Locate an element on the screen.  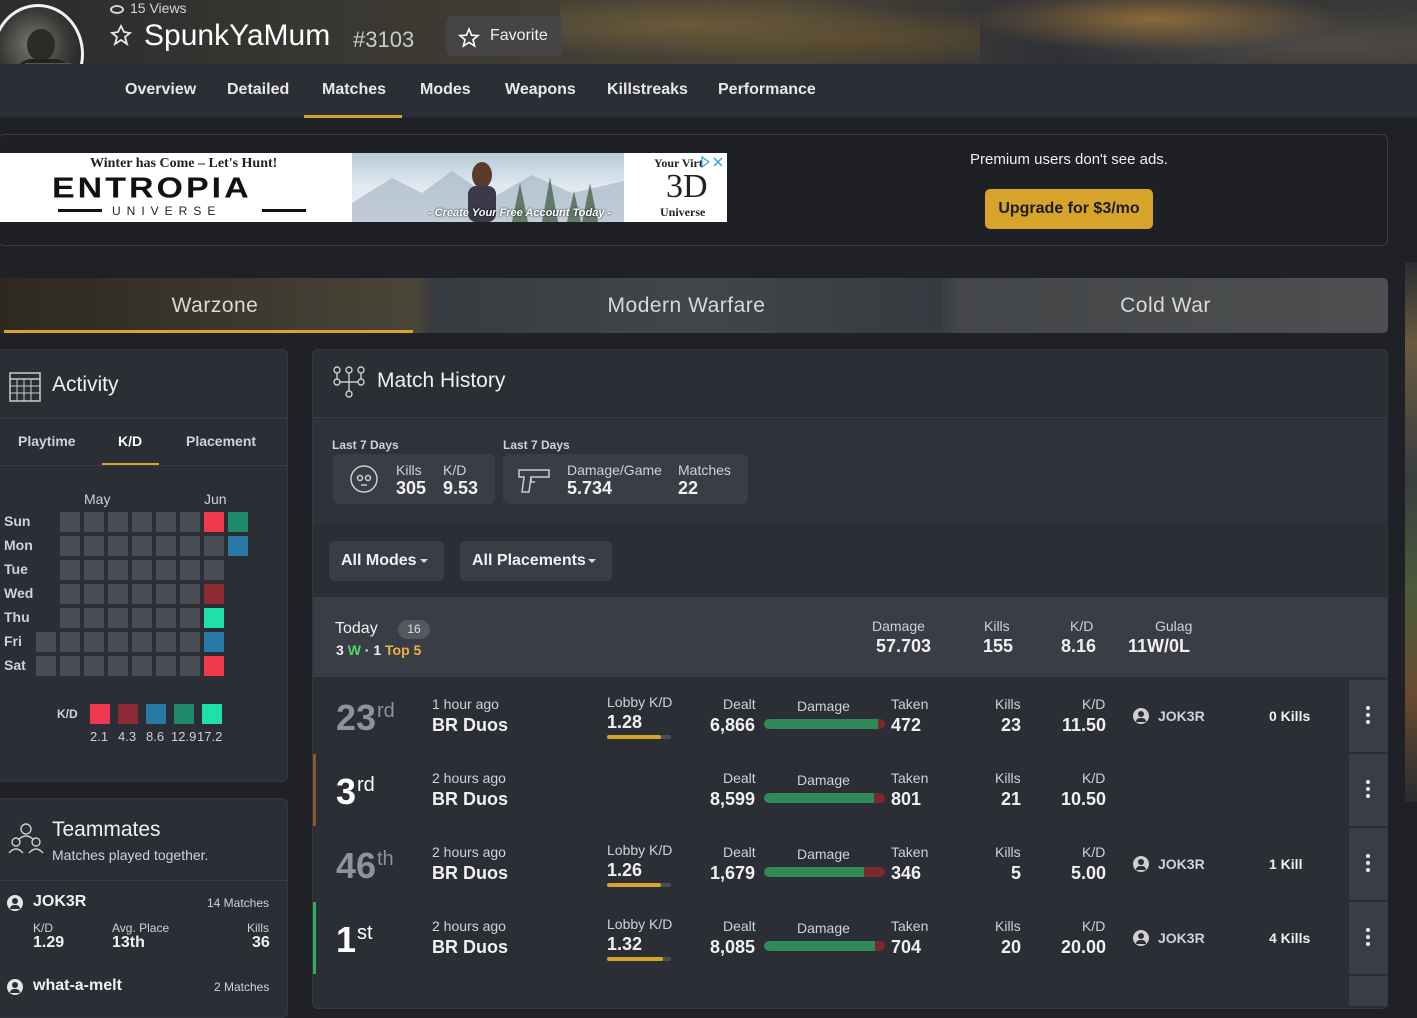
activity-tab-playtime: Playtime is located at coordinates (47, 441).